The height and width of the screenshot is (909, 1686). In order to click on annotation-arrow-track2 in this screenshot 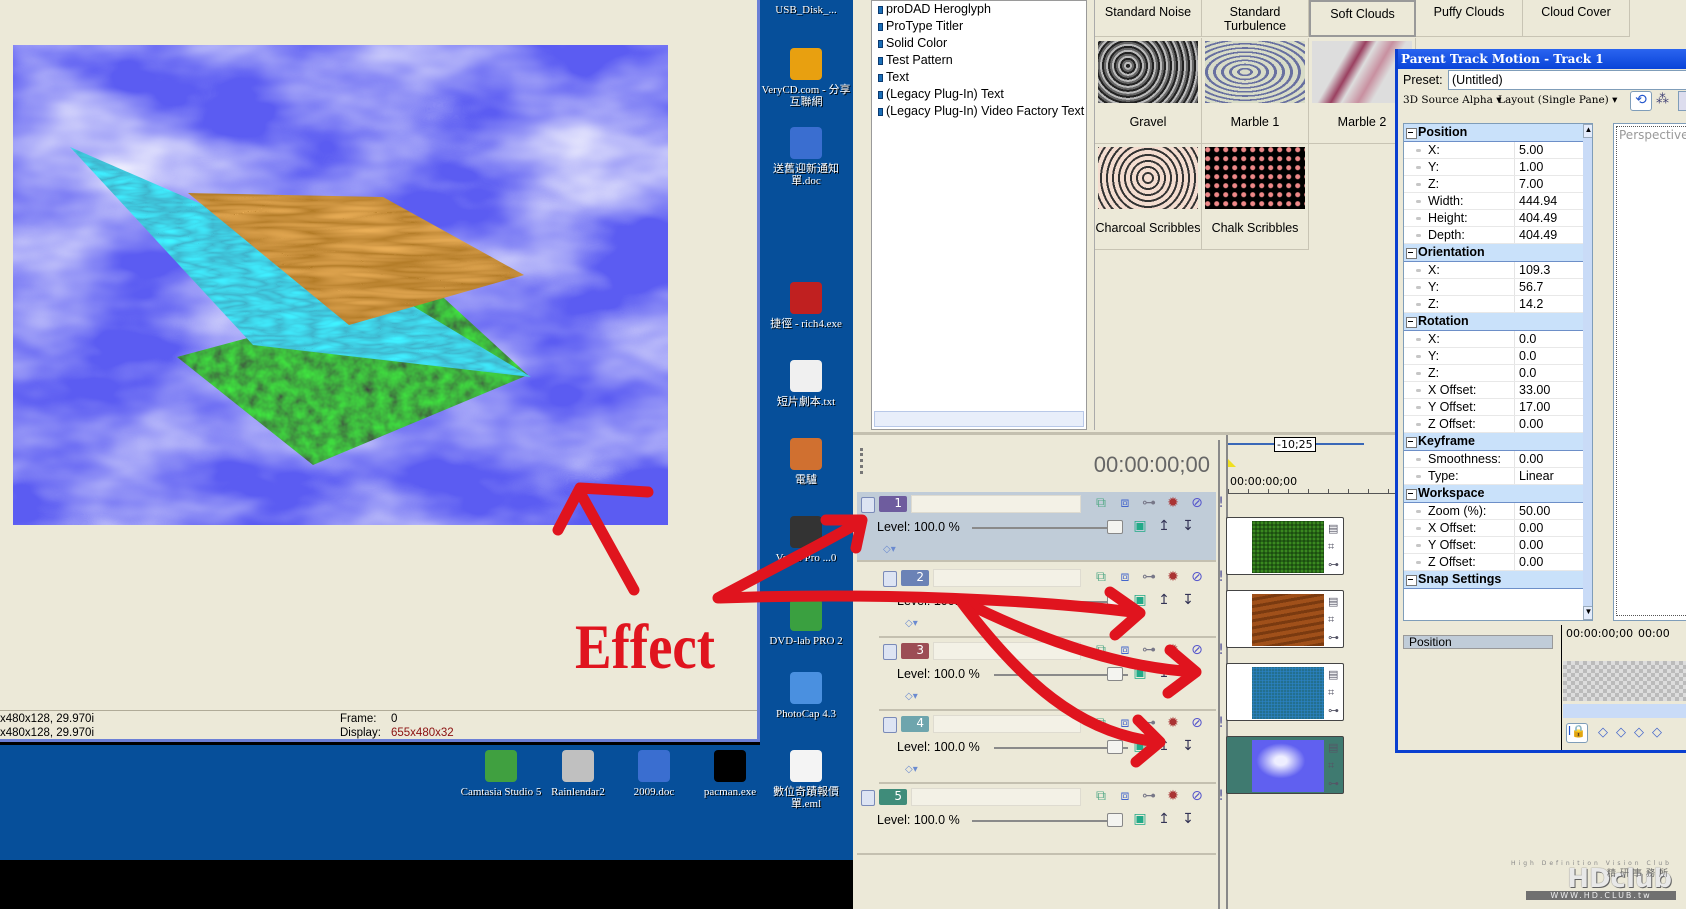, I will do `click(930, 613)`.